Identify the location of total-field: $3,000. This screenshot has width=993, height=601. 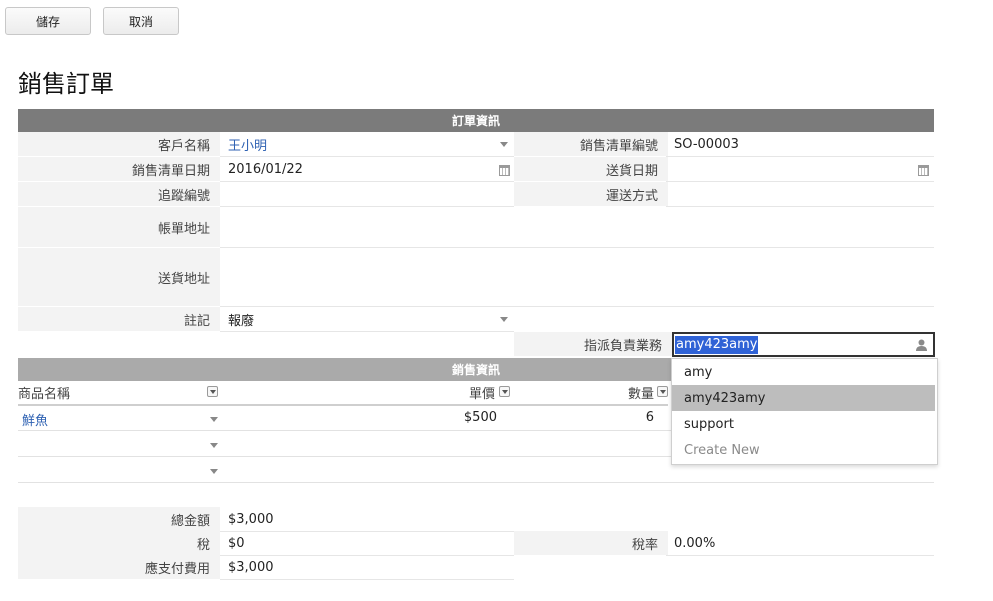
(367, 519).